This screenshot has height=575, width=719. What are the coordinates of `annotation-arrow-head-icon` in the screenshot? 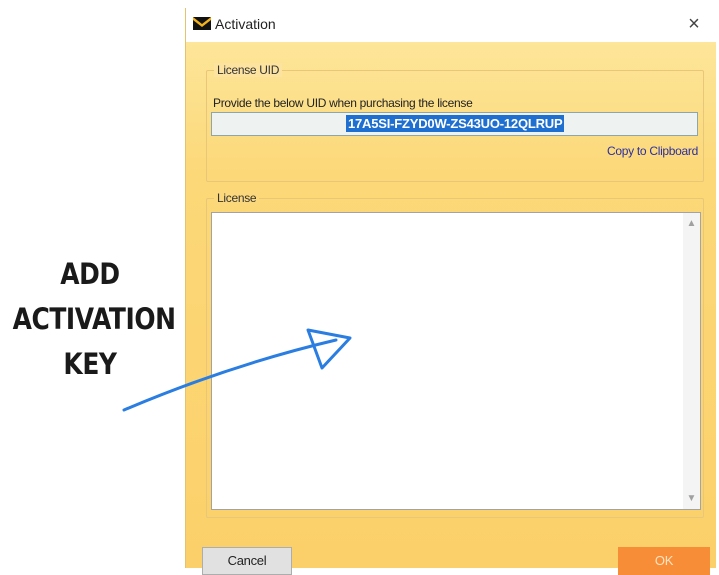 It's located at (329, 349).